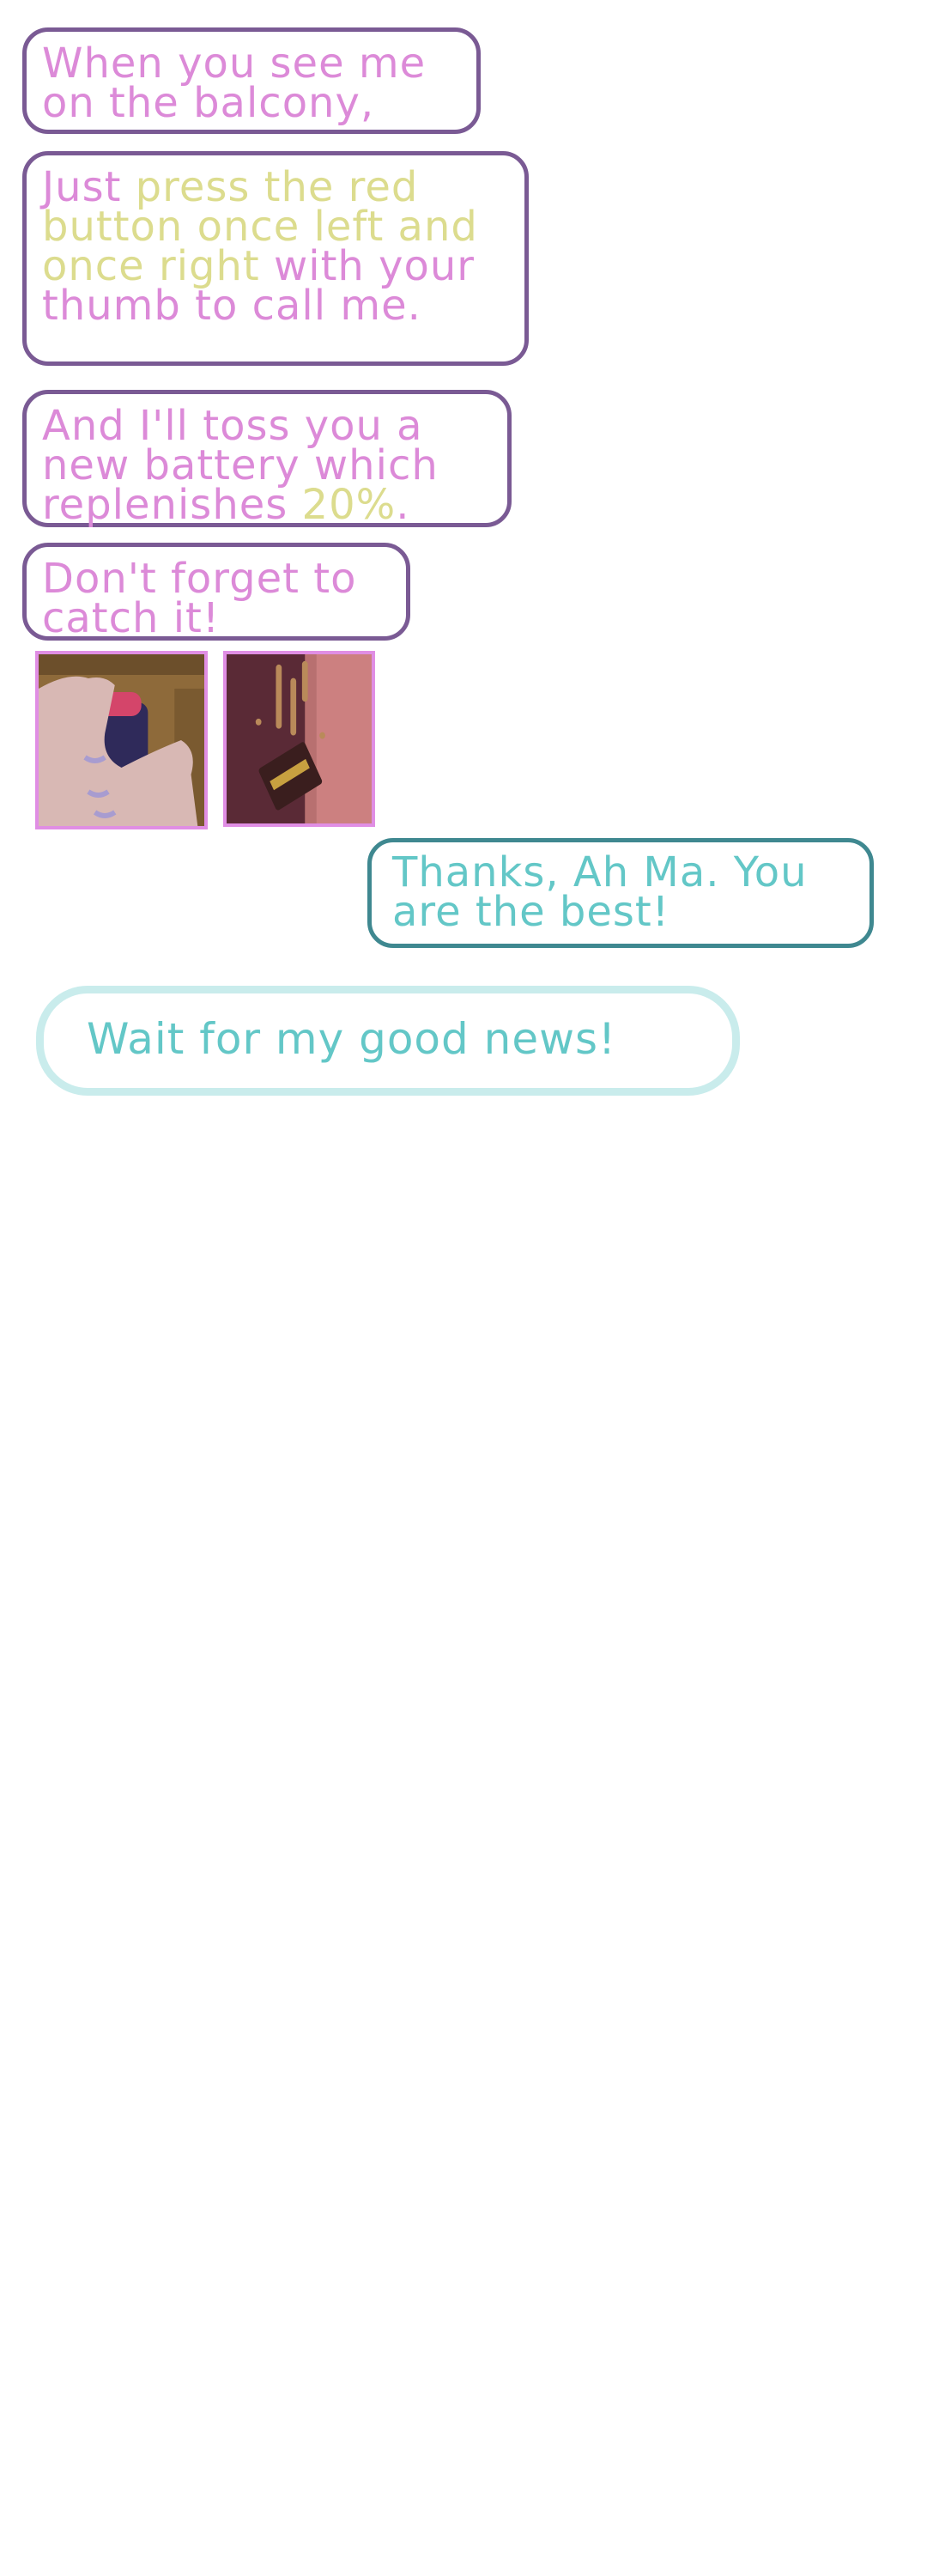 Image resolution: width=927 pixels, height=2576 pixels. What do you see at coordinates (121, 740) in the screenshot?
I see `thumb-pressing-button-image` at bounding box center [121, 740].